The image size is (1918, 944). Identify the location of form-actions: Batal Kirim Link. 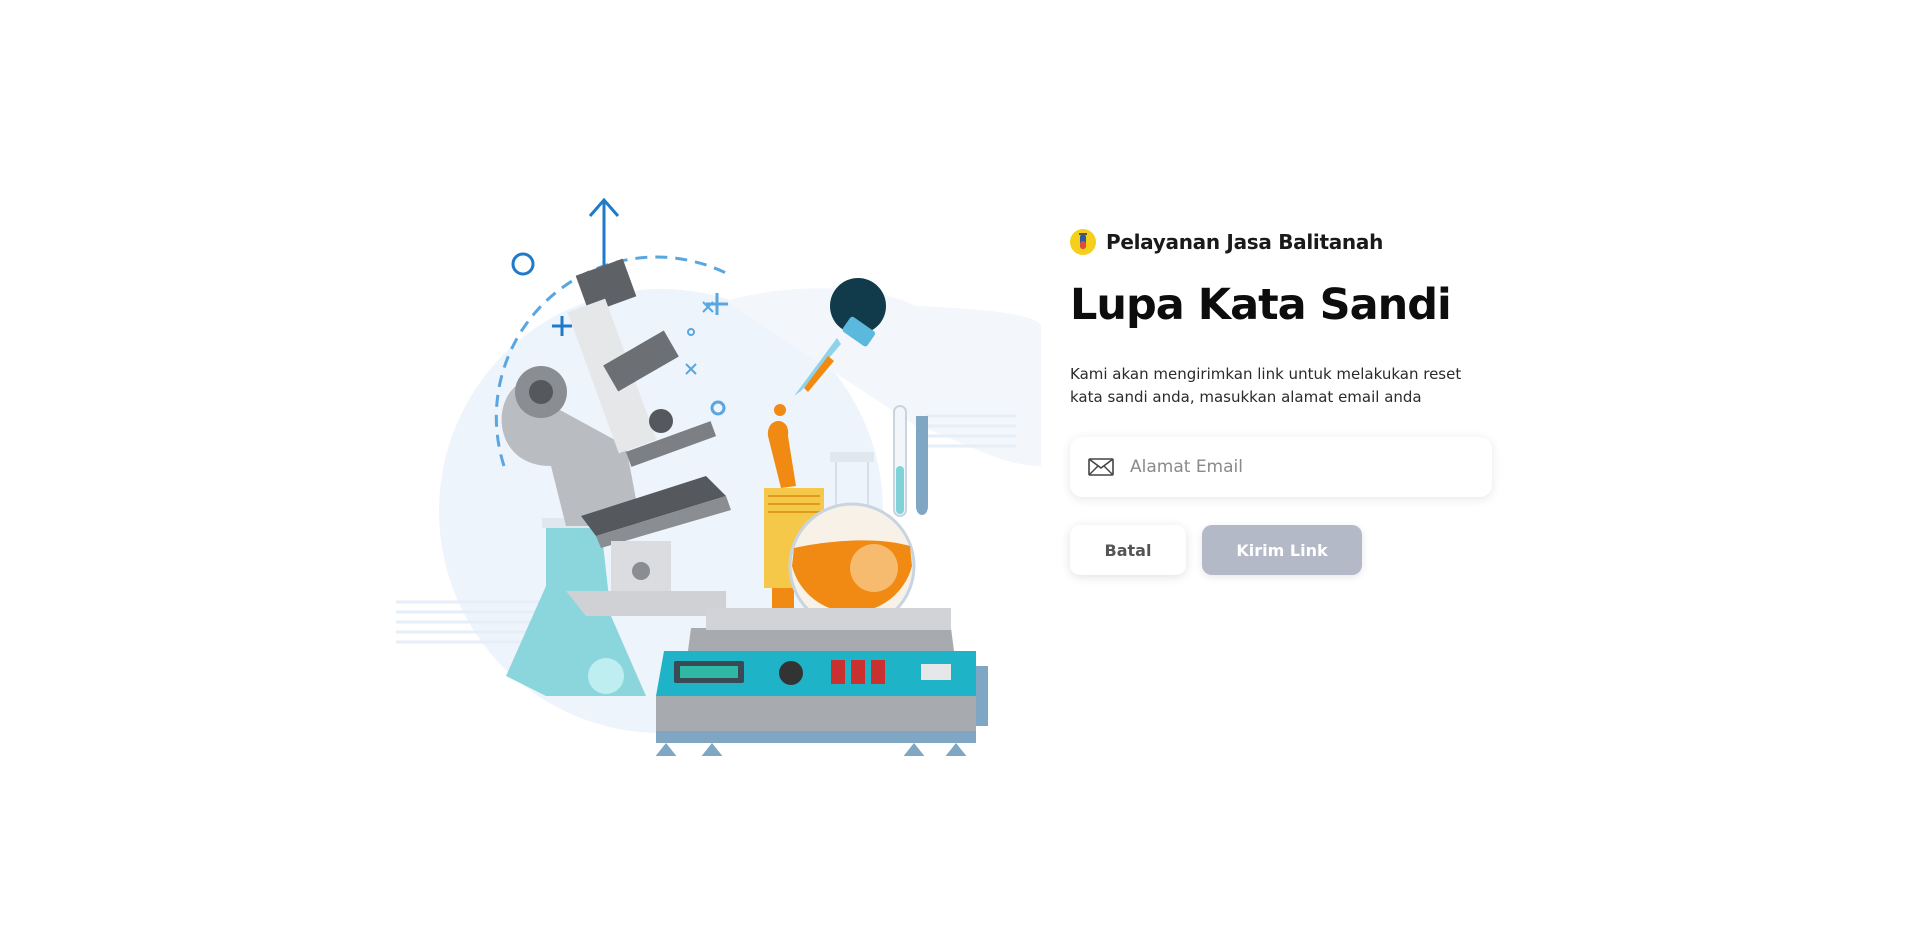
(1285, 550).